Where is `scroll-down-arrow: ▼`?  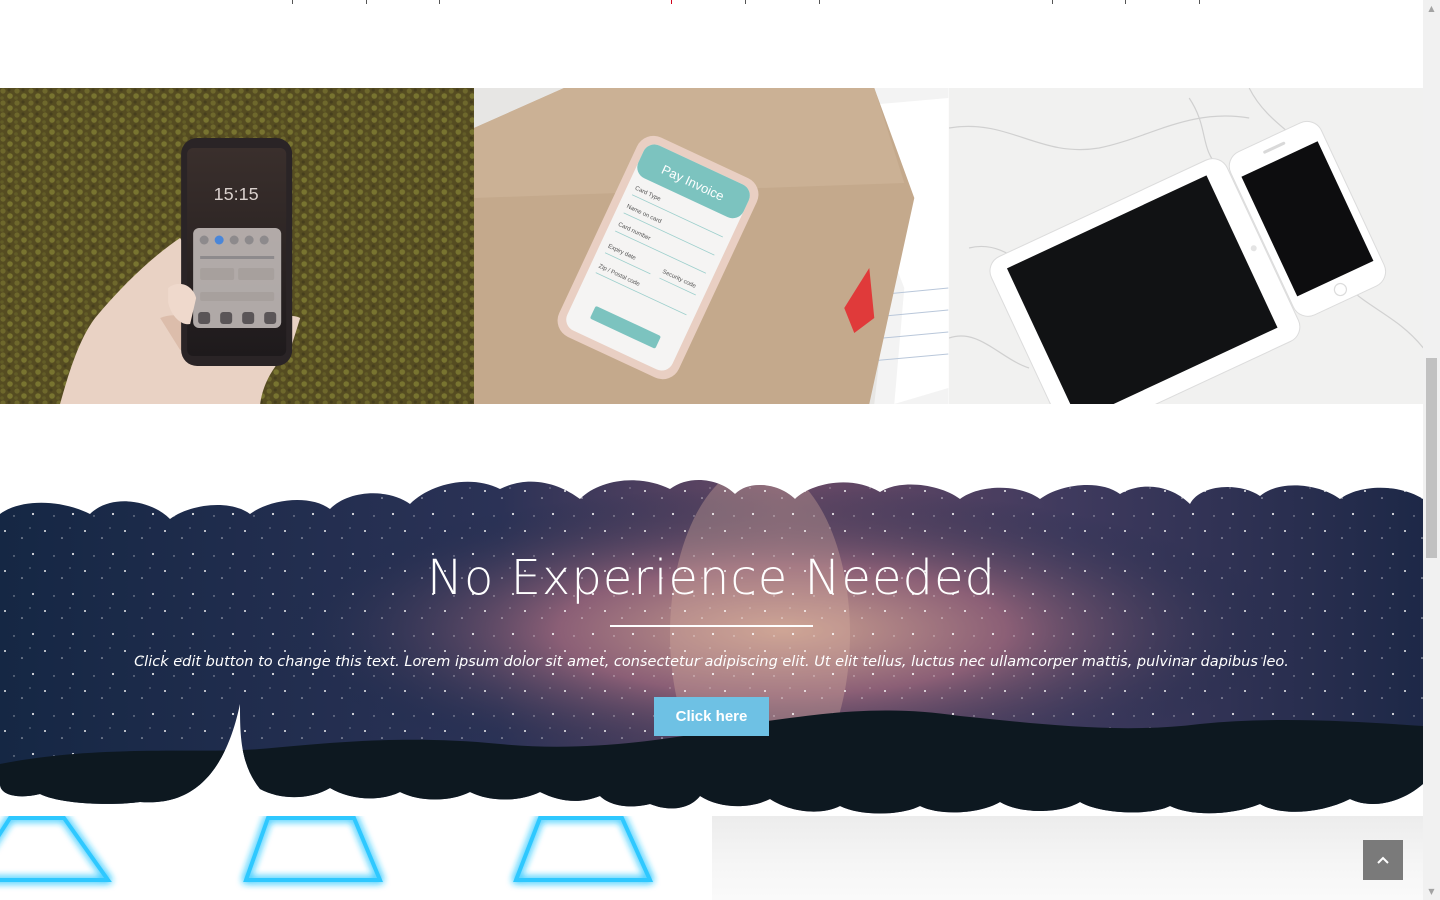 scroll-down-arrow: ▼ is located at coordinates (1431, 891).